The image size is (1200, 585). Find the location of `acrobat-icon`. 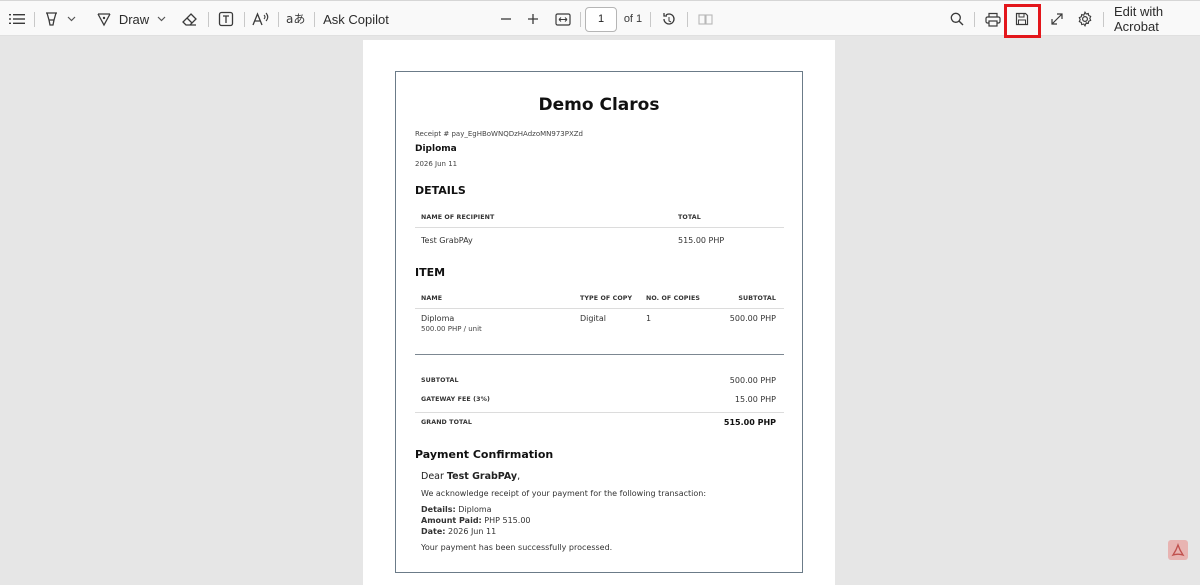

acrobat-icon is located at coordinates (1178, 550).